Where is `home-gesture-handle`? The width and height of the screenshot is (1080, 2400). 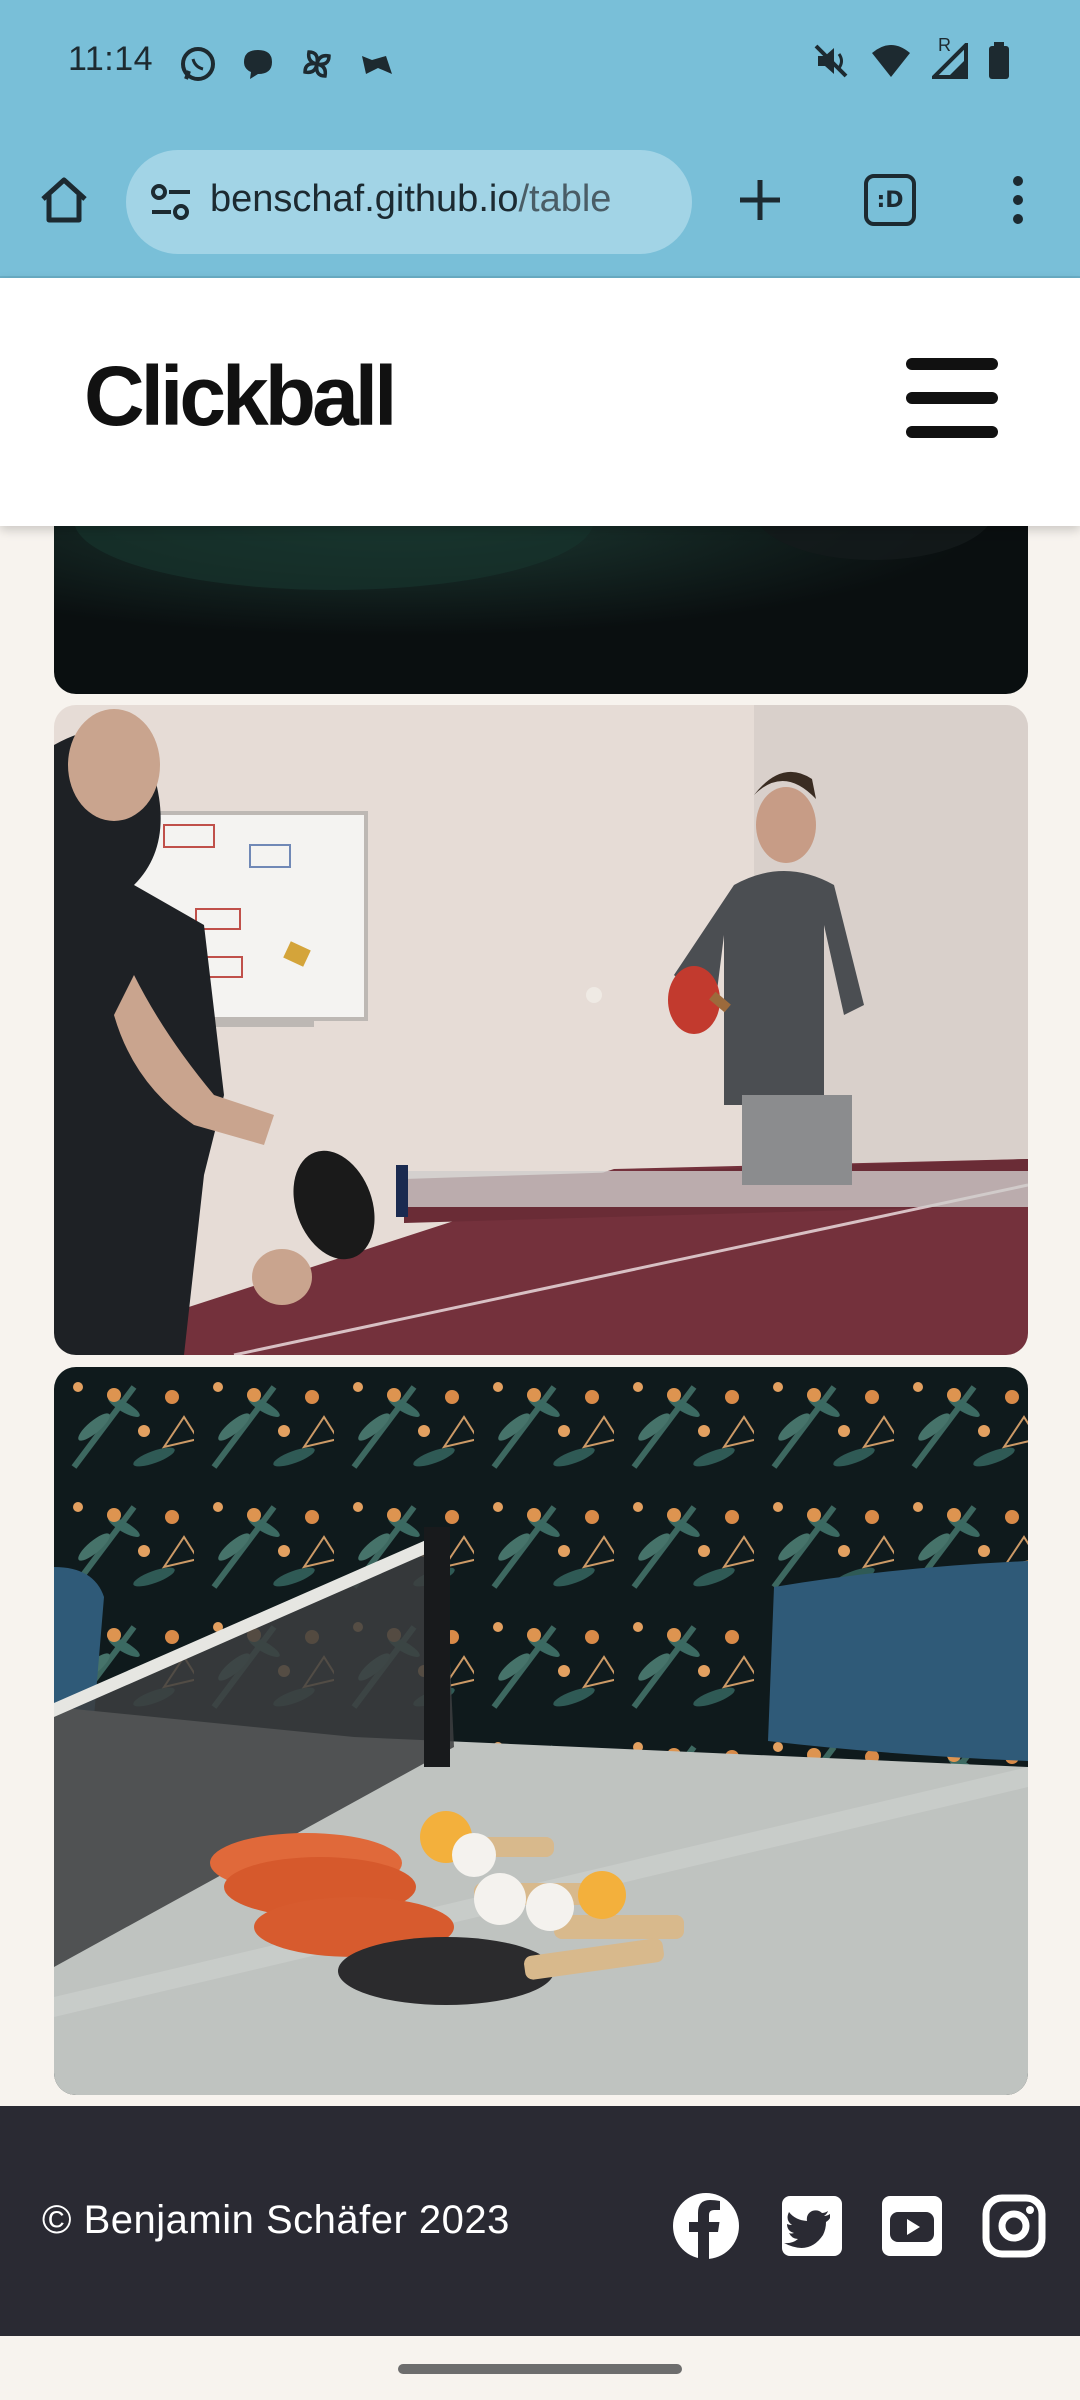
home-gesture-handle is located at coordinates (540, 2369).